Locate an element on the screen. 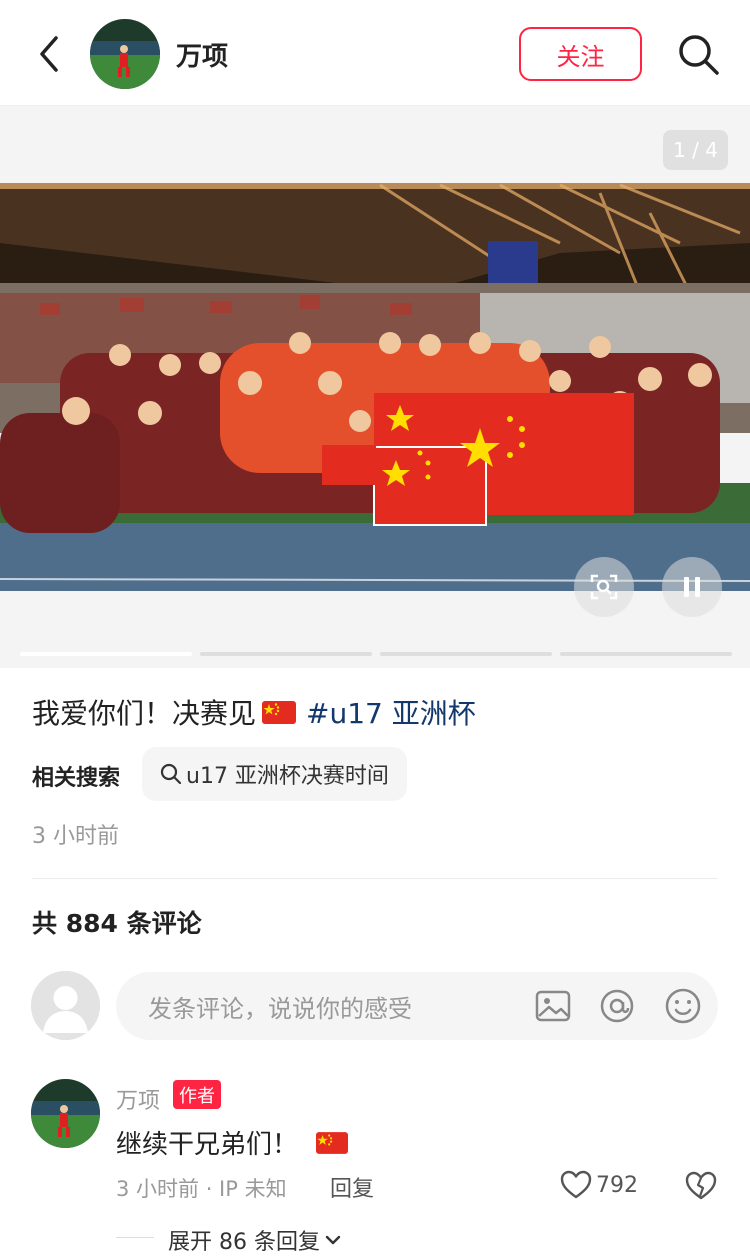  reply-button: 回复 is located at coordinates (352, 1187).